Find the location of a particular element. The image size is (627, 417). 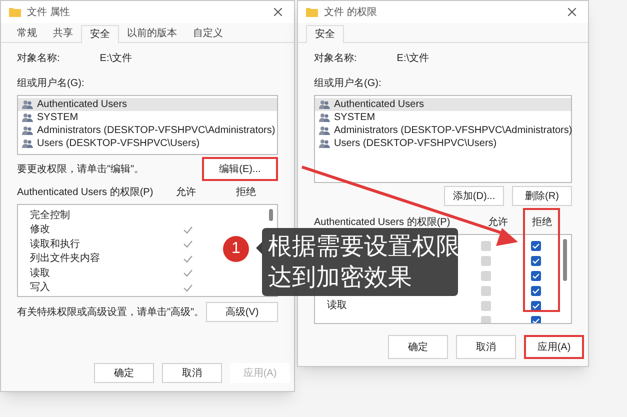

advanced-button: 高级(V) is located at coordinates (242, 312).